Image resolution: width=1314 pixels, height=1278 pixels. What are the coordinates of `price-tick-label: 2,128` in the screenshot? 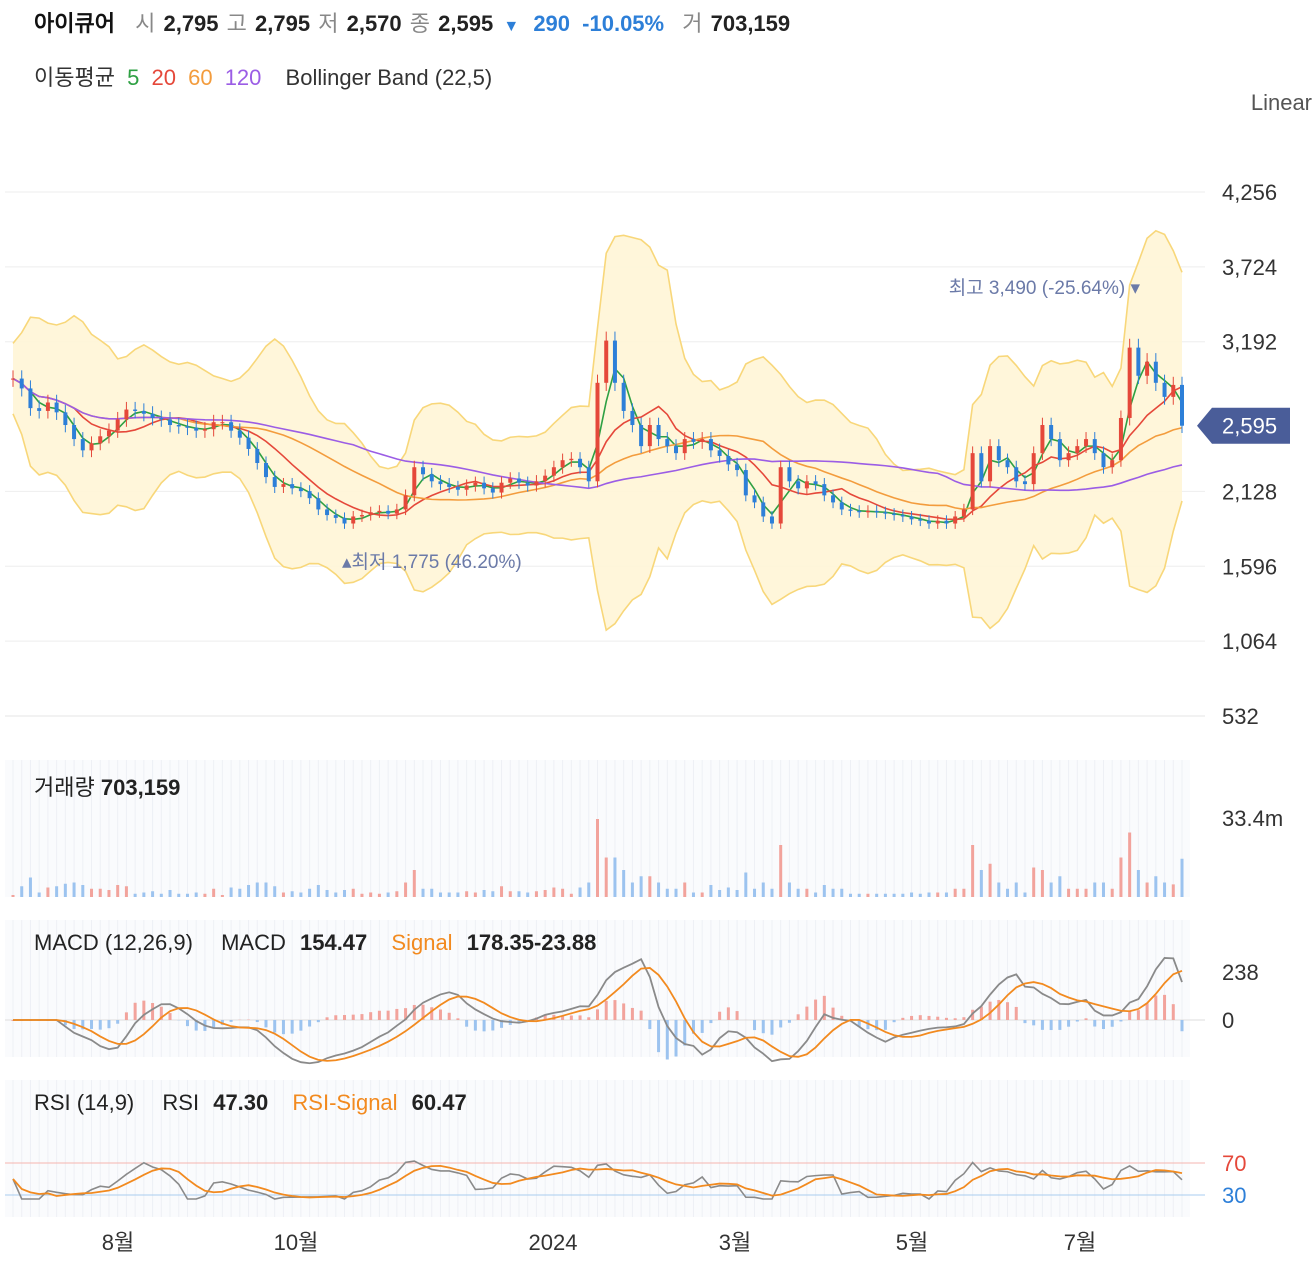 It's located at (1249, 491).